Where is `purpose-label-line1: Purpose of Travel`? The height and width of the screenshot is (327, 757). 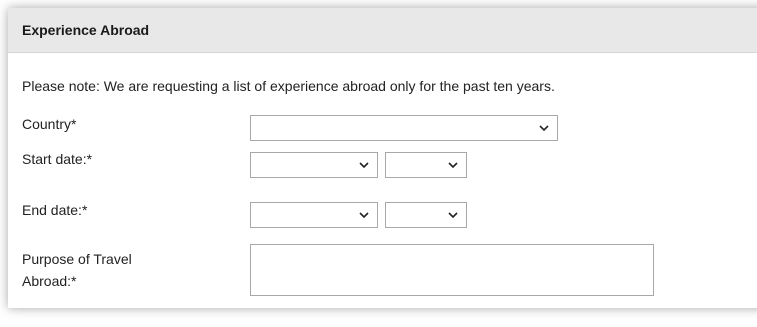
purpose-label-line1: Purpose of Travel is located at coordinates (77, 259).